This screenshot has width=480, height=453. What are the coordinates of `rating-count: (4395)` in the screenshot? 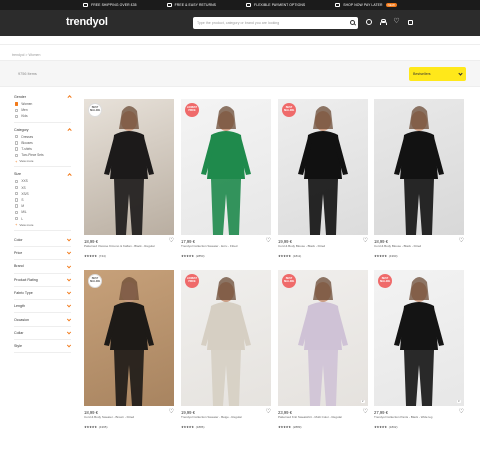 It's located at (103, 427).